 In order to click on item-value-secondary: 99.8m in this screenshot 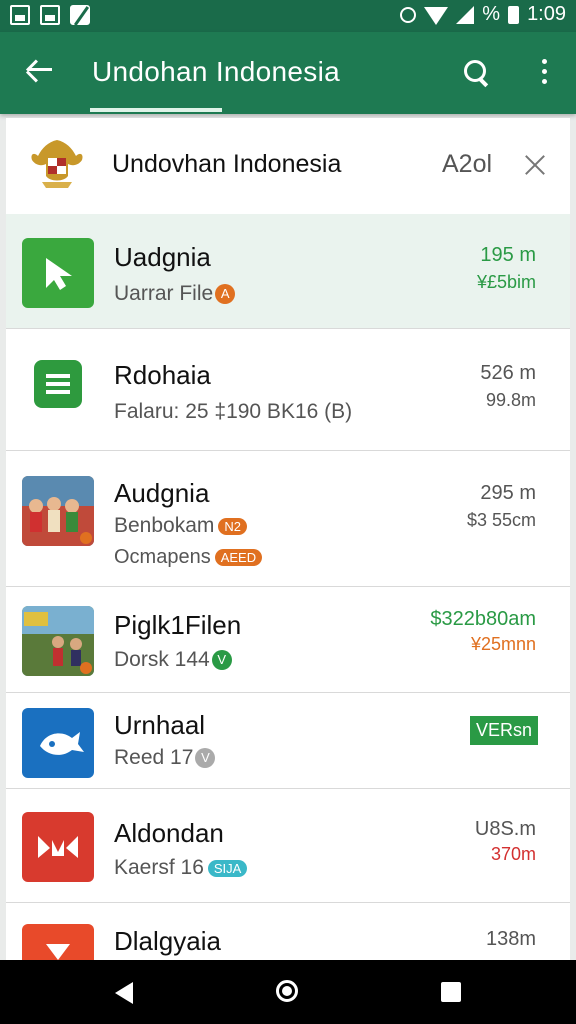, I will do `click(510, 400)`.